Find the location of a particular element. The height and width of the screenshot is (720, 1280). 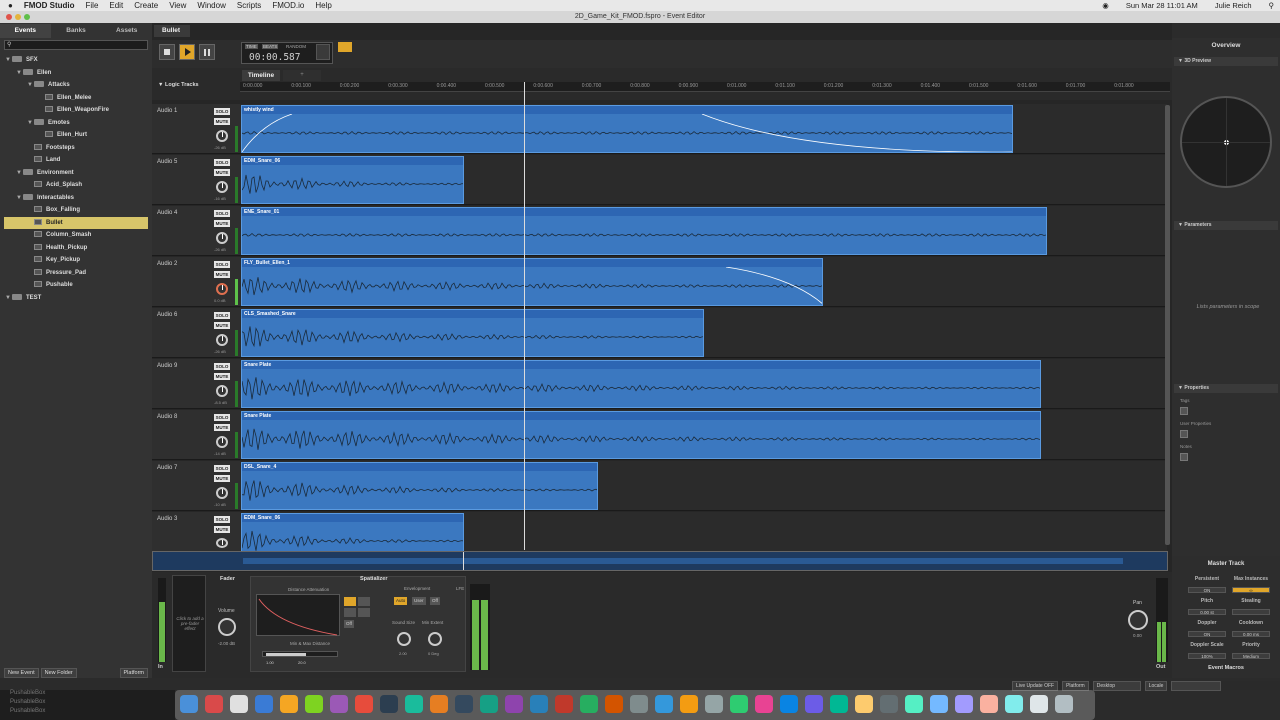

tree-event: Box_Falling is located at coordinates (76, 210).